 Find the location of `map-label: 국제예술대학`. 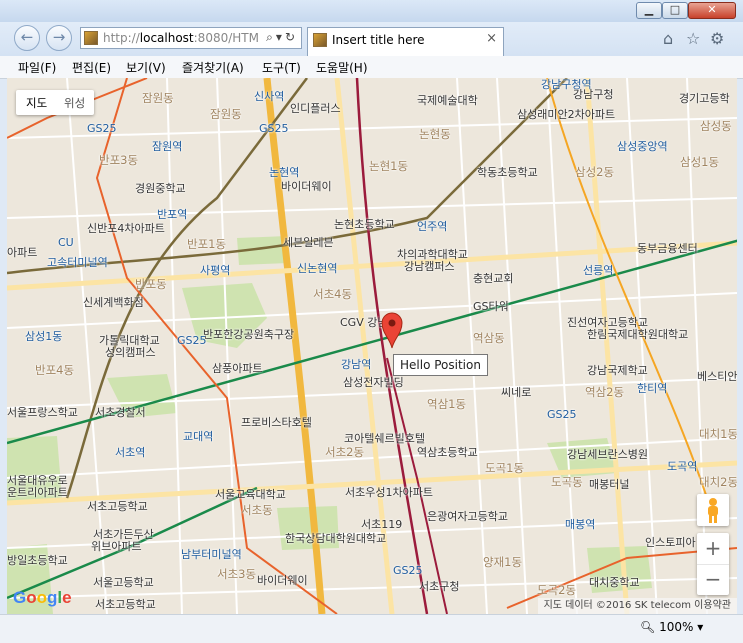

map-label: 국제예술대학 is located at coordinates (447, 100).